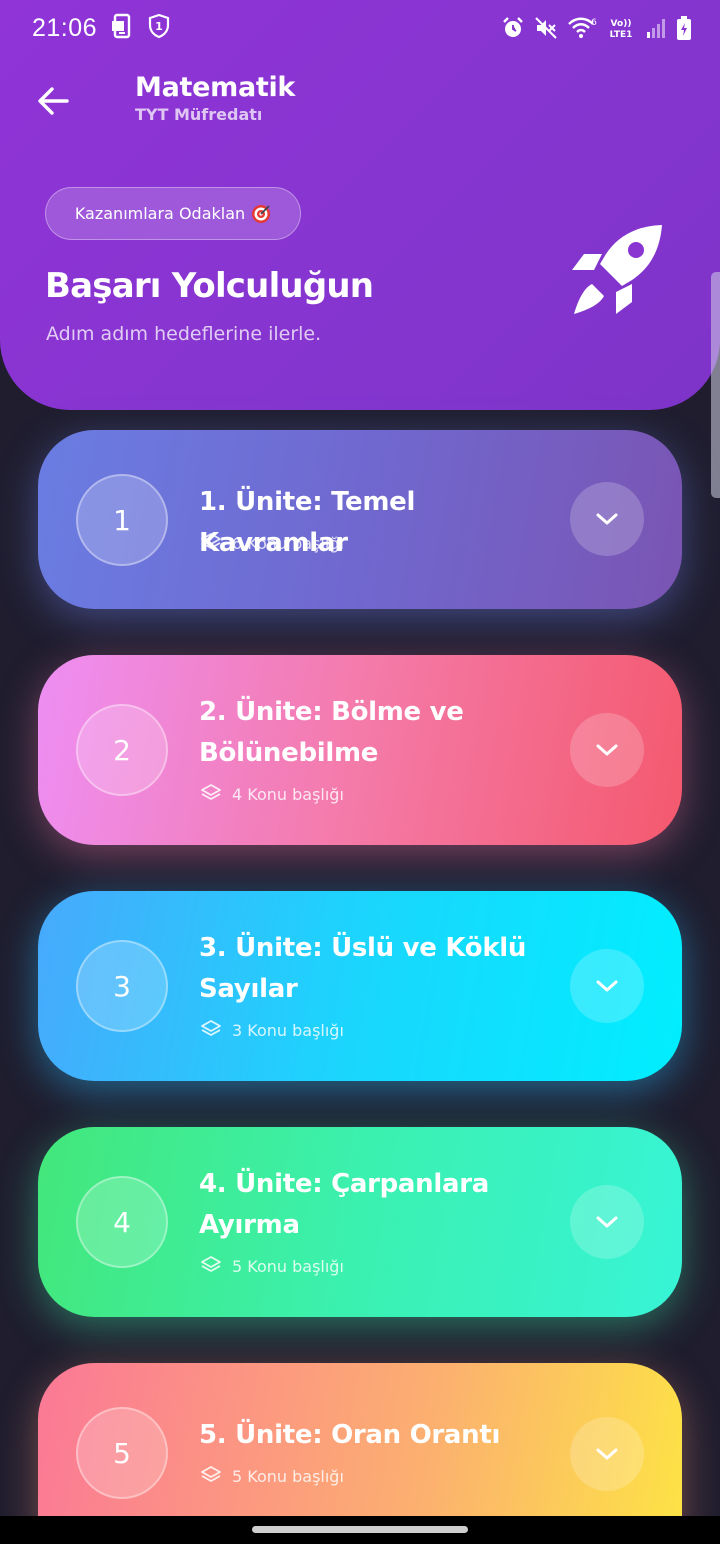 The height and width of the screenshot is (1544, 720). Describe the element at coordinates (684, 28) in the screenshot. I see `battery-charging-icon` at that location.